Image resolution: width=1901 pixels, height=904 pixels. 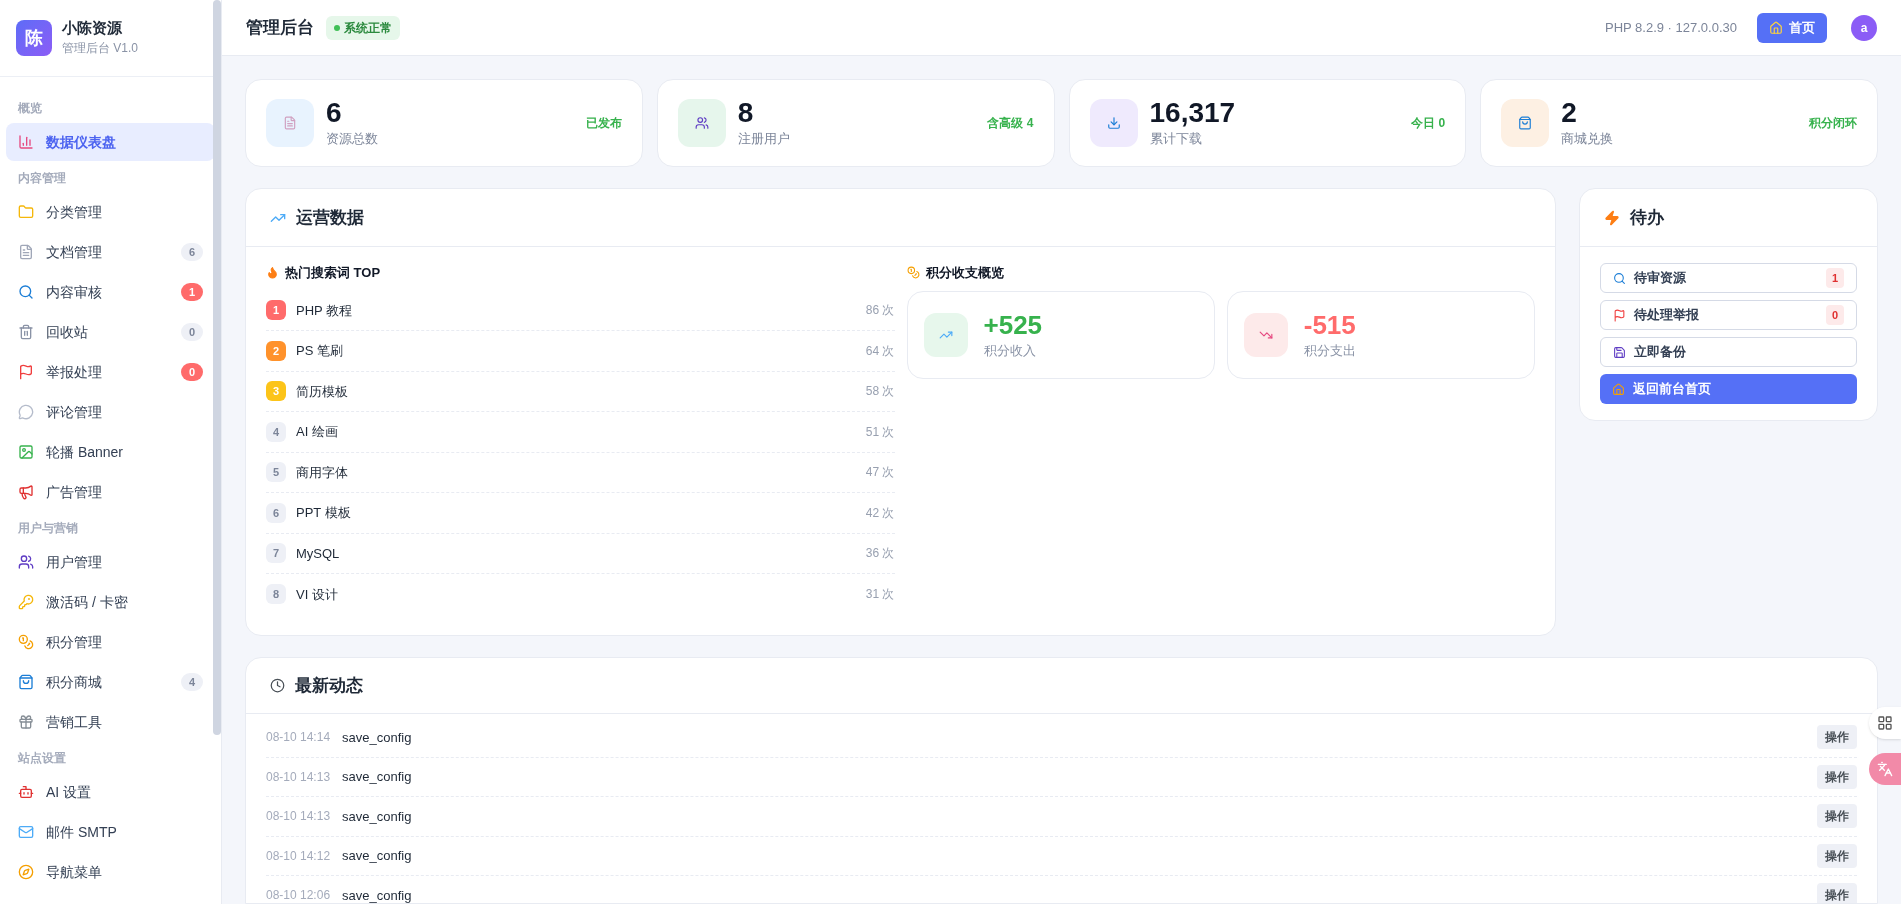 I want to click on translate-icon, so click(x=1885, y=769).